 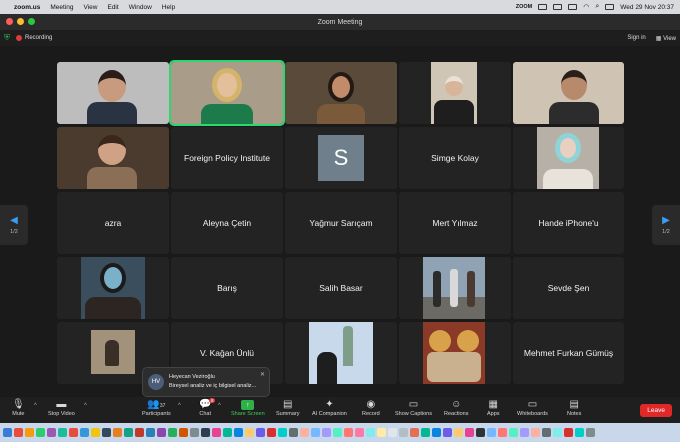 What do you see at coordinates (371, 408) in the screenshot?
I see `record-button: ◉ Record` at bounding box center [371, 408].